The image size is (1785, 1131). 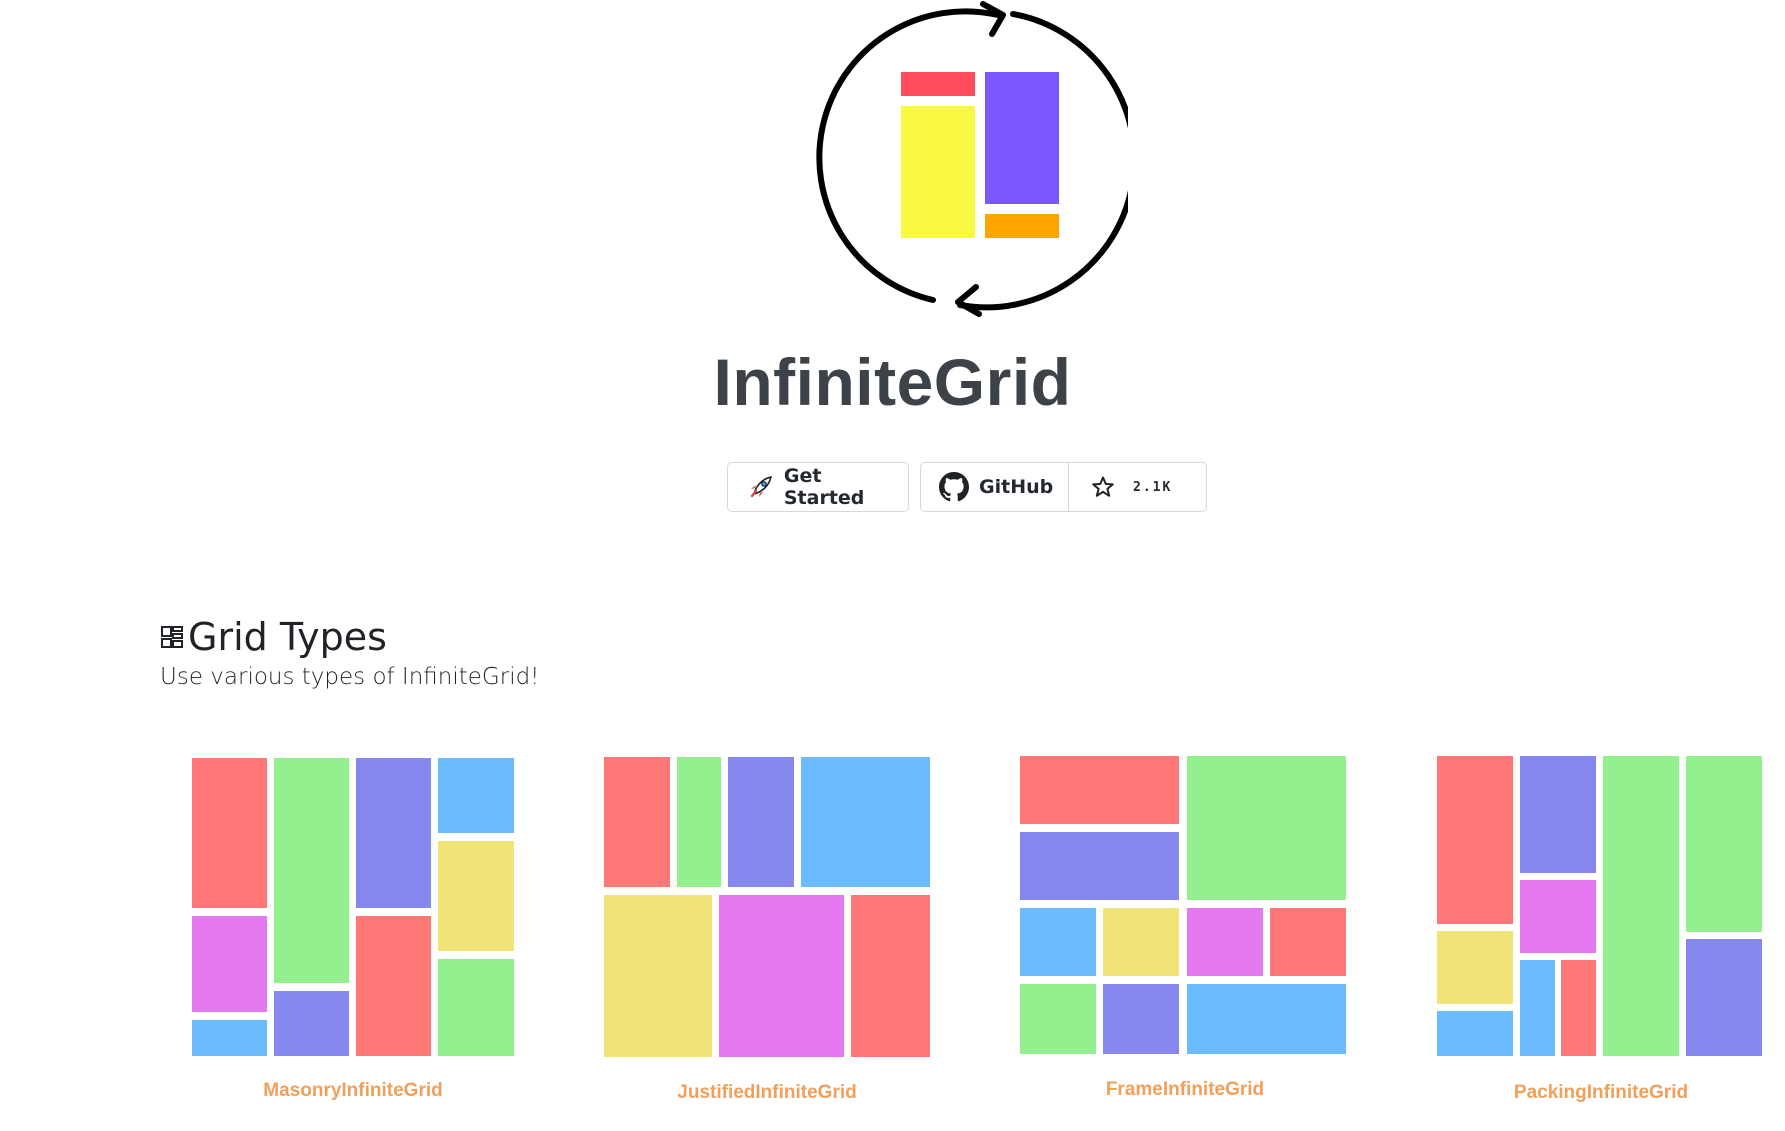 What do you see at coordinates (1185, 1090) in the screenshot?
I see `frame-grid-link: FrameInfiniteGrid` at bounding box center [1185, 1090].